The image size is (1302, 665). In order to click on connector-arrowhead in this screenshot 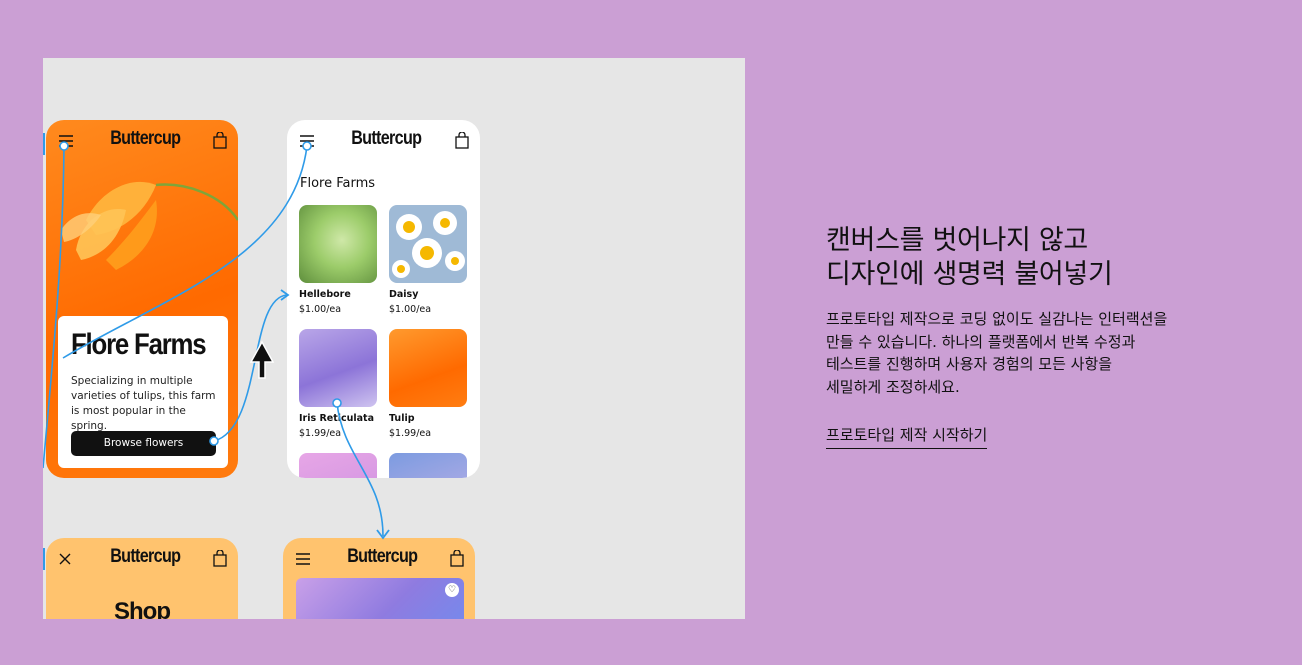, I will do `click(383, 534)`.